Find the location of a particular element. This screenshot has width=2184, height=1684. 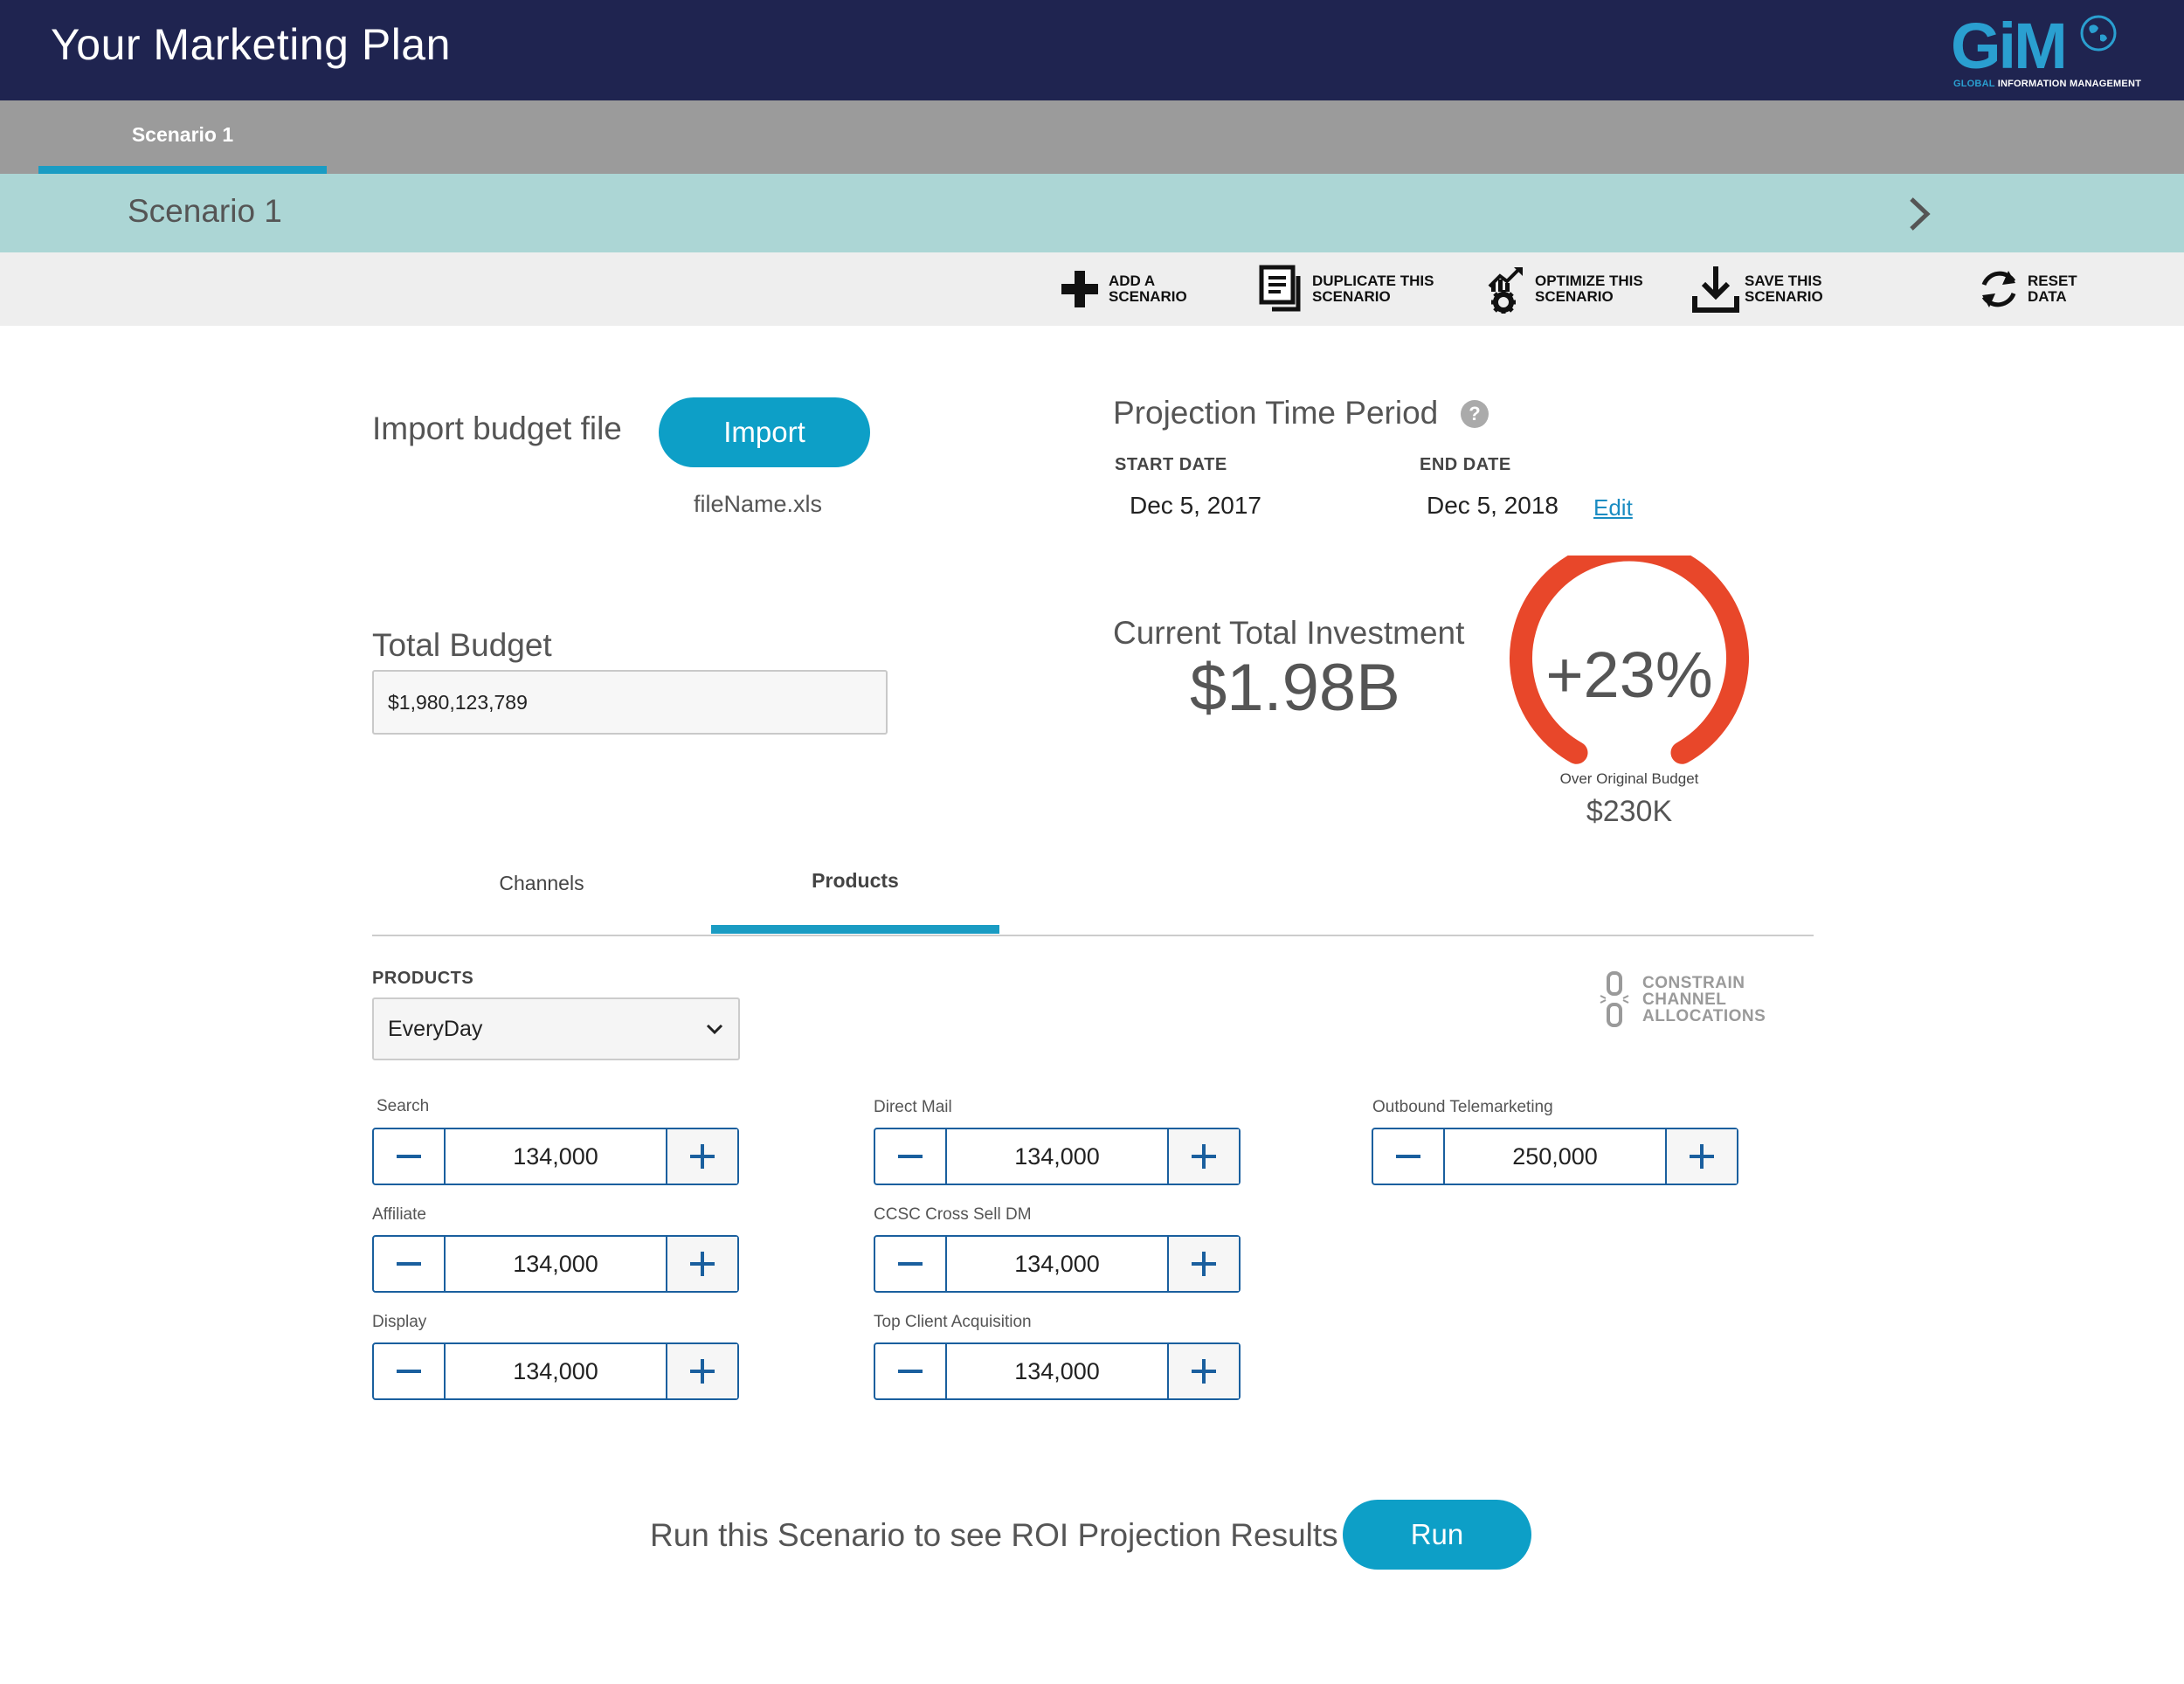

globe-icon is located at coordinates (2098, 33).